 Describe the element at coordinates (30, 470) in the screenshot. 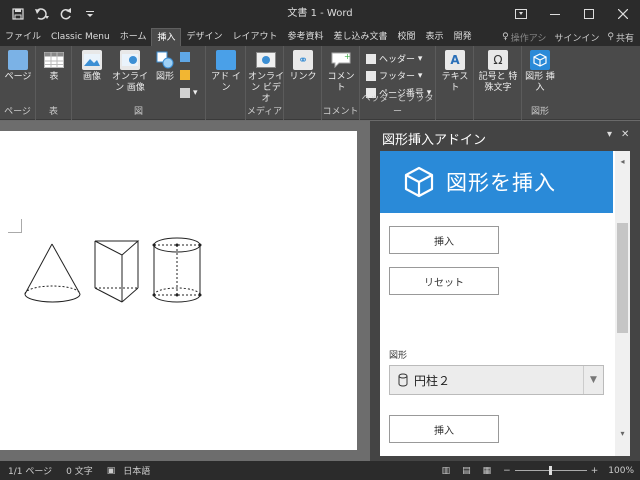

I see `page-count: 1/1 ページ` at that location.